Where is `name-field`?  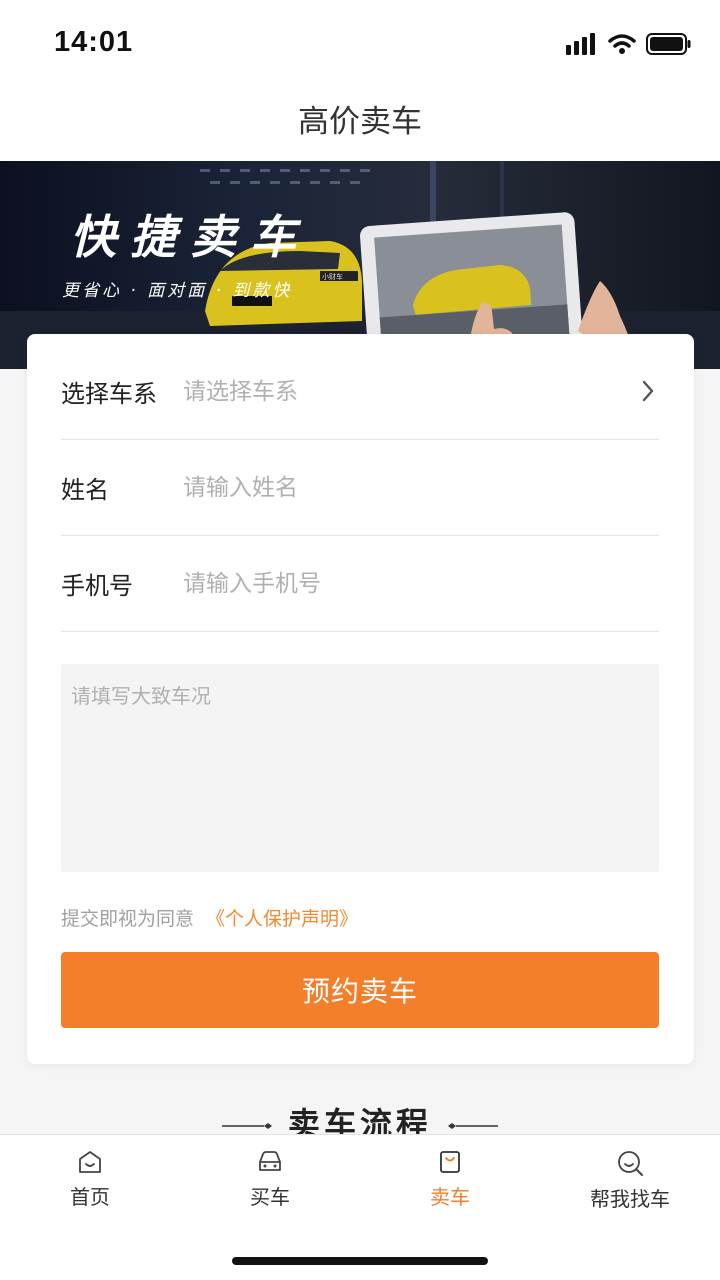
name-field is located at coordinates (421, 487).